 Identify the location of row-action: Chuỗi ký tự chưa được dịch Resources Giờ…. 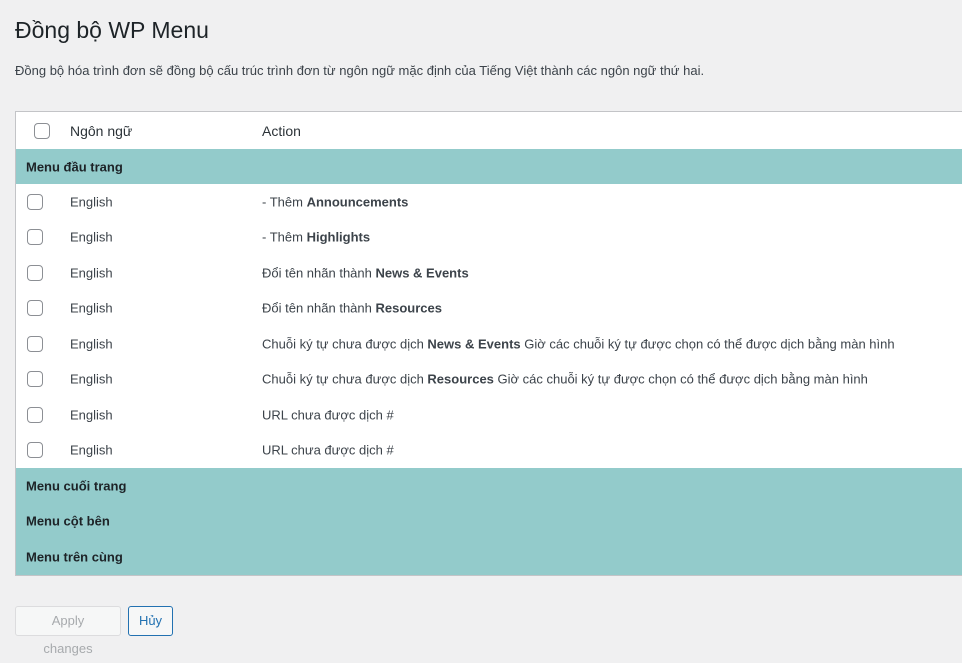
(565, 379).